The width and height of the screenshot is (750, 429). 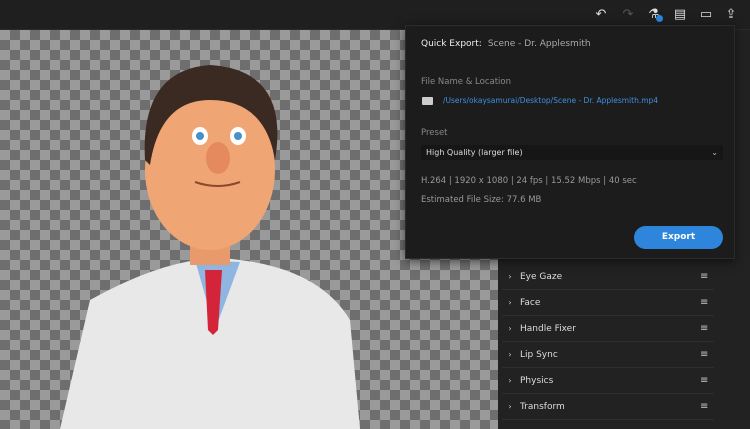 I want to click on scene-name: Scene - Dr. Applesmith, so click(x=539, y=44).